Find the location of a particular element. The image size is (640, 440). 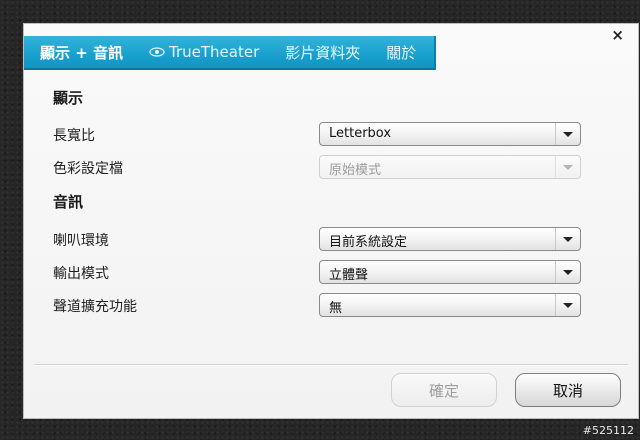

tab-truetheater: TrueTheater is located at coordinates (204, 52).